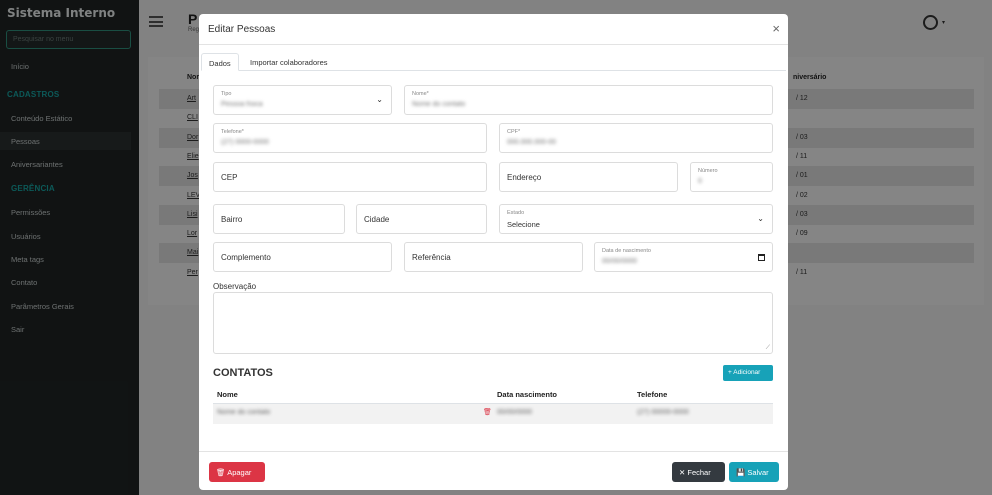 The image size is (992, 495). Describe the element at coordinates (232, 132) in the screenshot. I see `telefone-label: Telefone*` at that location.